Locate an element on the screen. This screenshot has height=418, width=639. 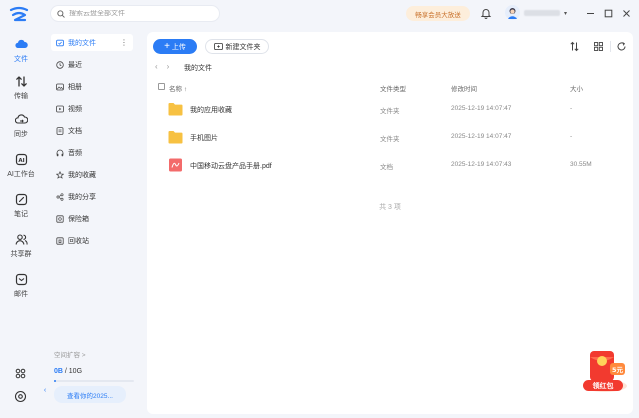
search-icon is located at coordinates (61, 13).